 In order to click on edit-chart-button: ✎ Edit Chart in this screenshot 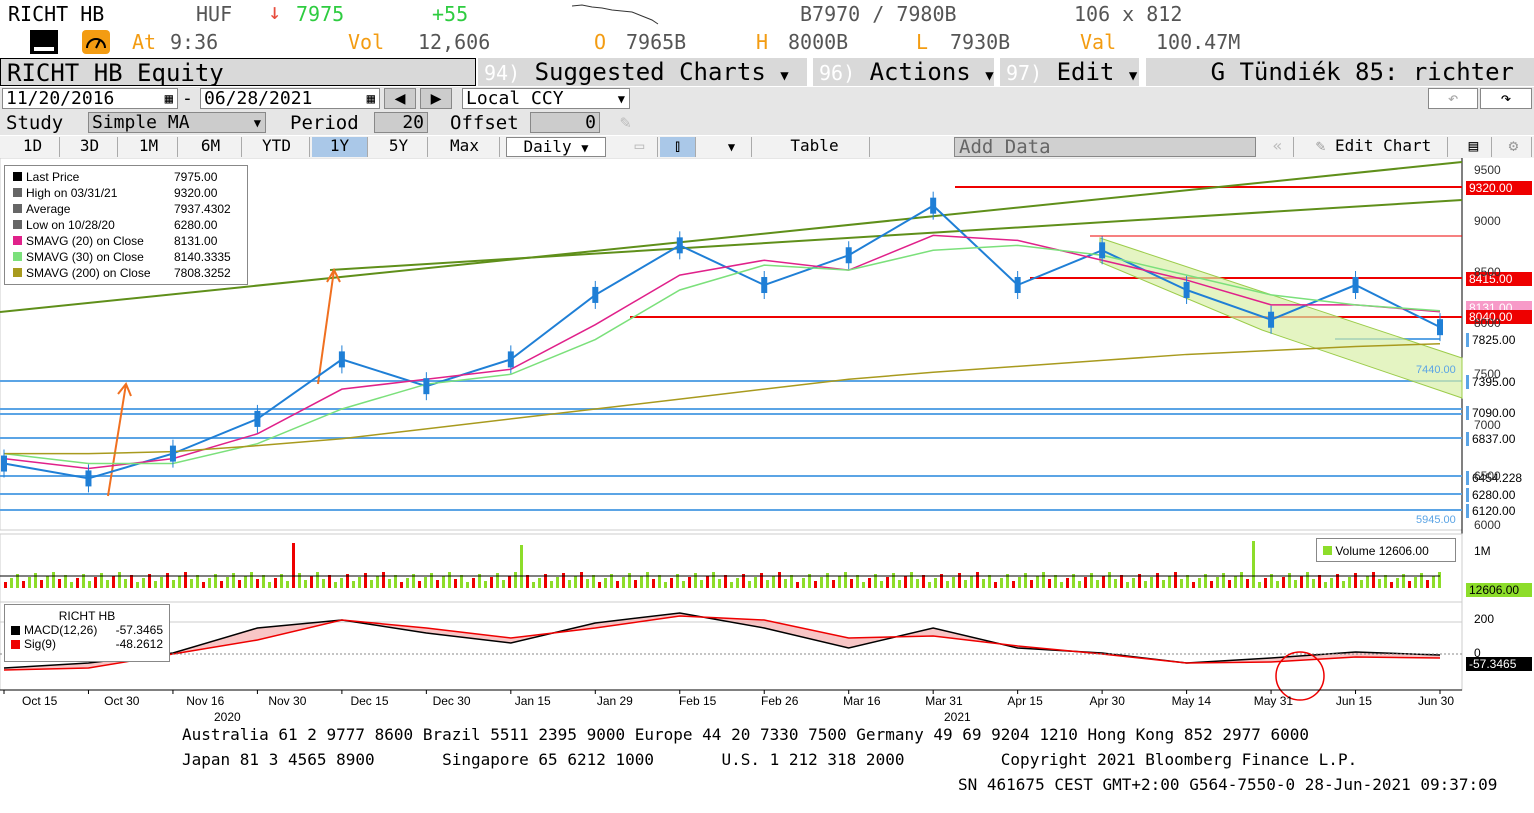, I will do `click(1374, 147)`.